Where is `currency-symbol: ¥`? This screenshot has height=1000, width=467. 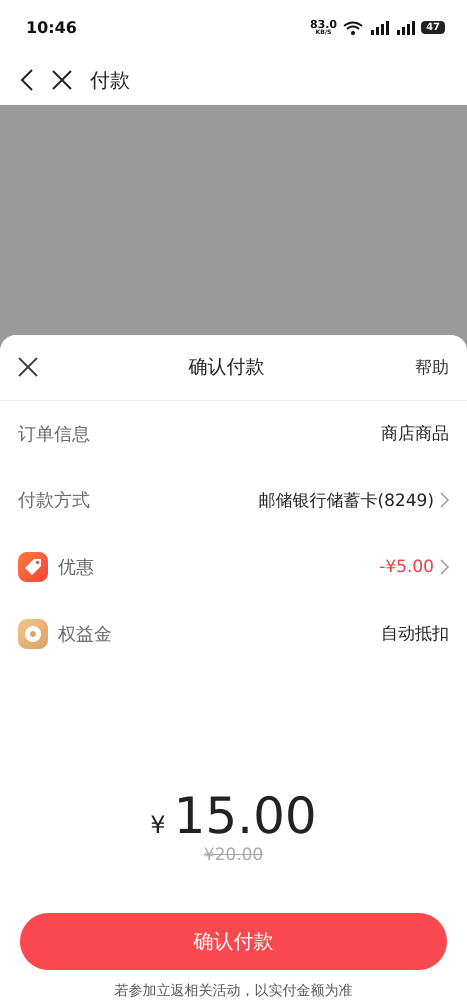
currency-symbol: ¥ is located at coordinates (158, 824).